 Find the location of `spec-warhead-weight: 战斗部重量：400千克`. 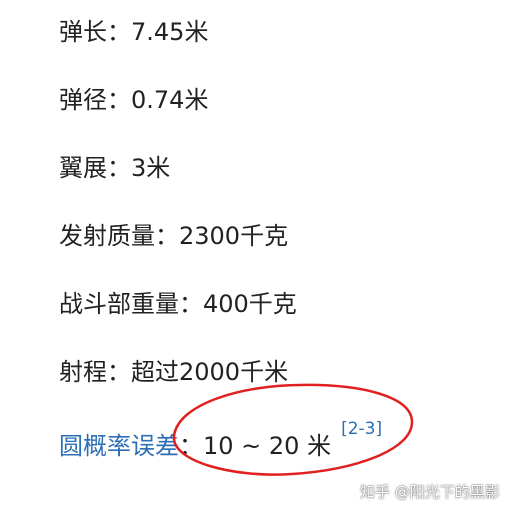

spec-warhead-weight: 战斗部重量：400千克 is located at coordinates (178, 304).